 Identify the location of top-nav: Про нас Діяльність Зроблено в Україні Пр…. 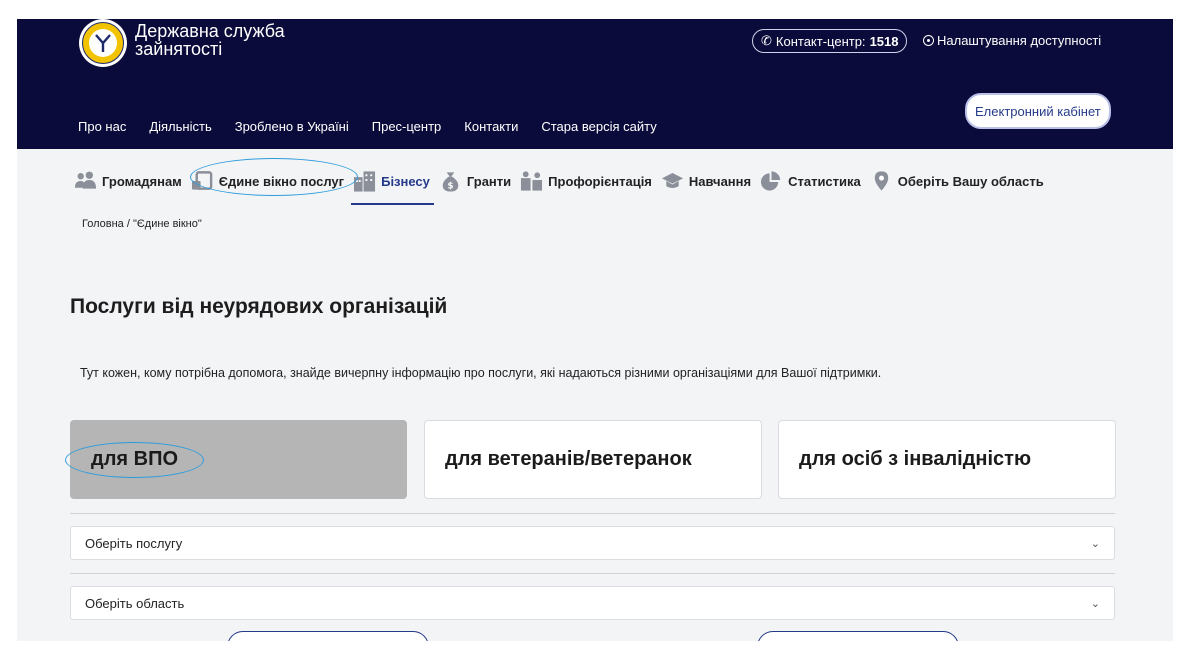
(367, 126).